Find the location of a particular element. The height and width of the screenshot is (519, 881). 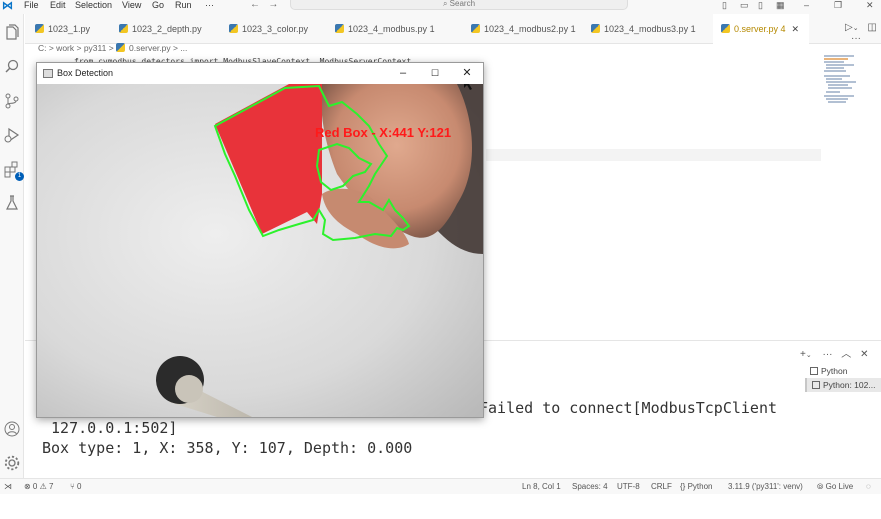

tab-label: 1023_4_modbus2.py 1 is located at coordinates (530, 29).